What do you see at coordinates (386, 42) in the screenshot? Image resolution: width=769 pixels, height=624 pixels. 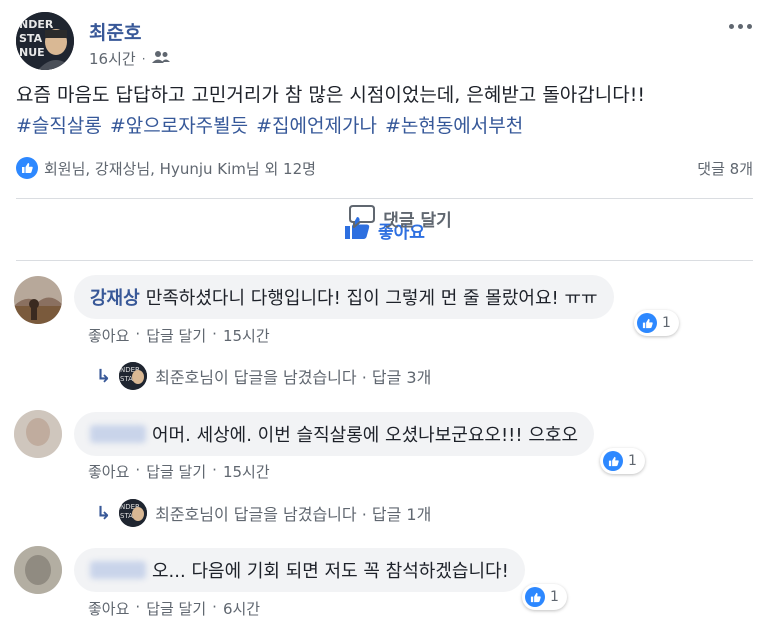 I see `post-header: NDER STA NUE 최준호 16시간 ·` at bounding box center [386, 42].